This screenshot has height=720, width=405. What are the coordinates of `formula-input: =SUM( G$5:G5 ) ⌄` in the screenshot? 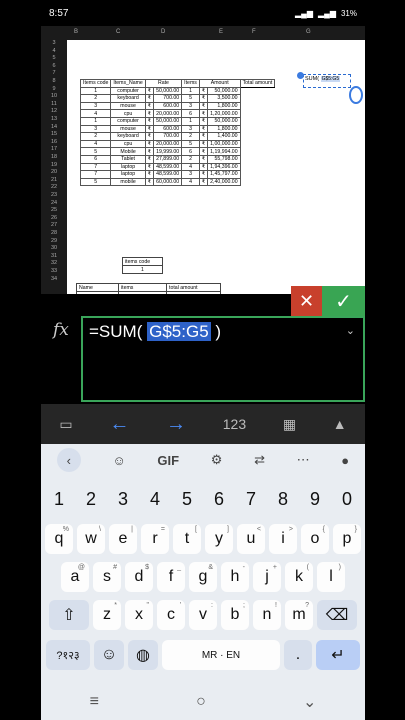 It's located at (223, 359).